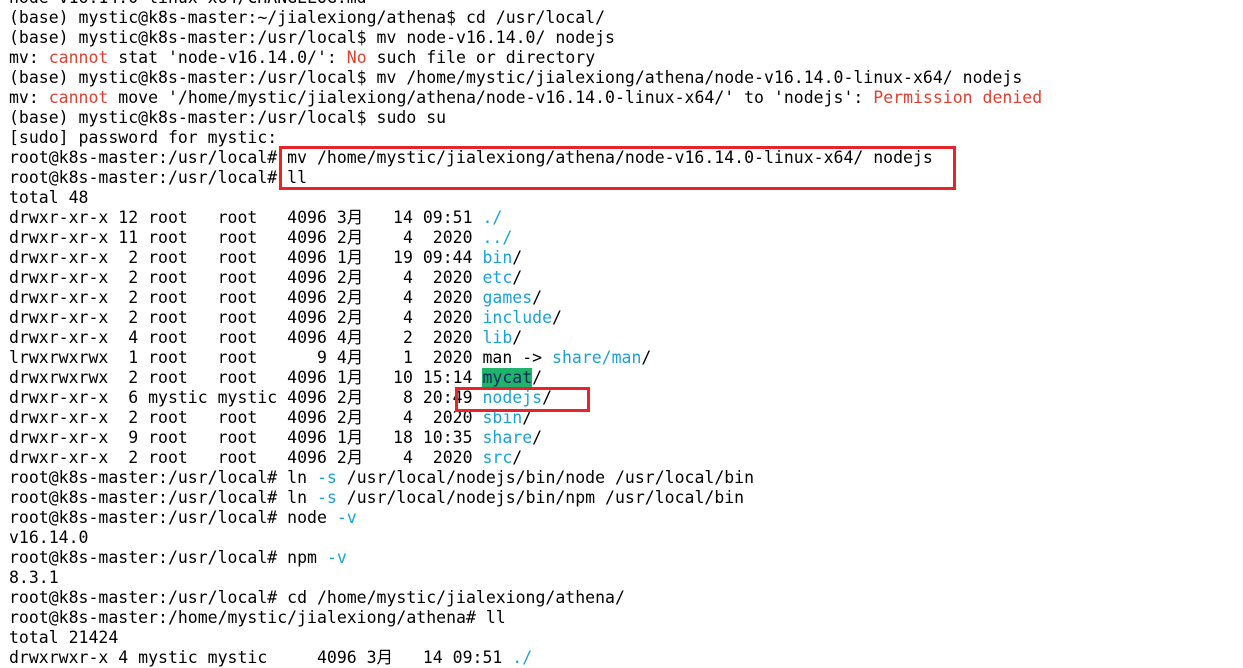  Describe the element at coordinates (246, 357) in the screenshot. I see `terminal-text: lrwxrwxrwx 1 root root 9 4月 1 2020` at that location.